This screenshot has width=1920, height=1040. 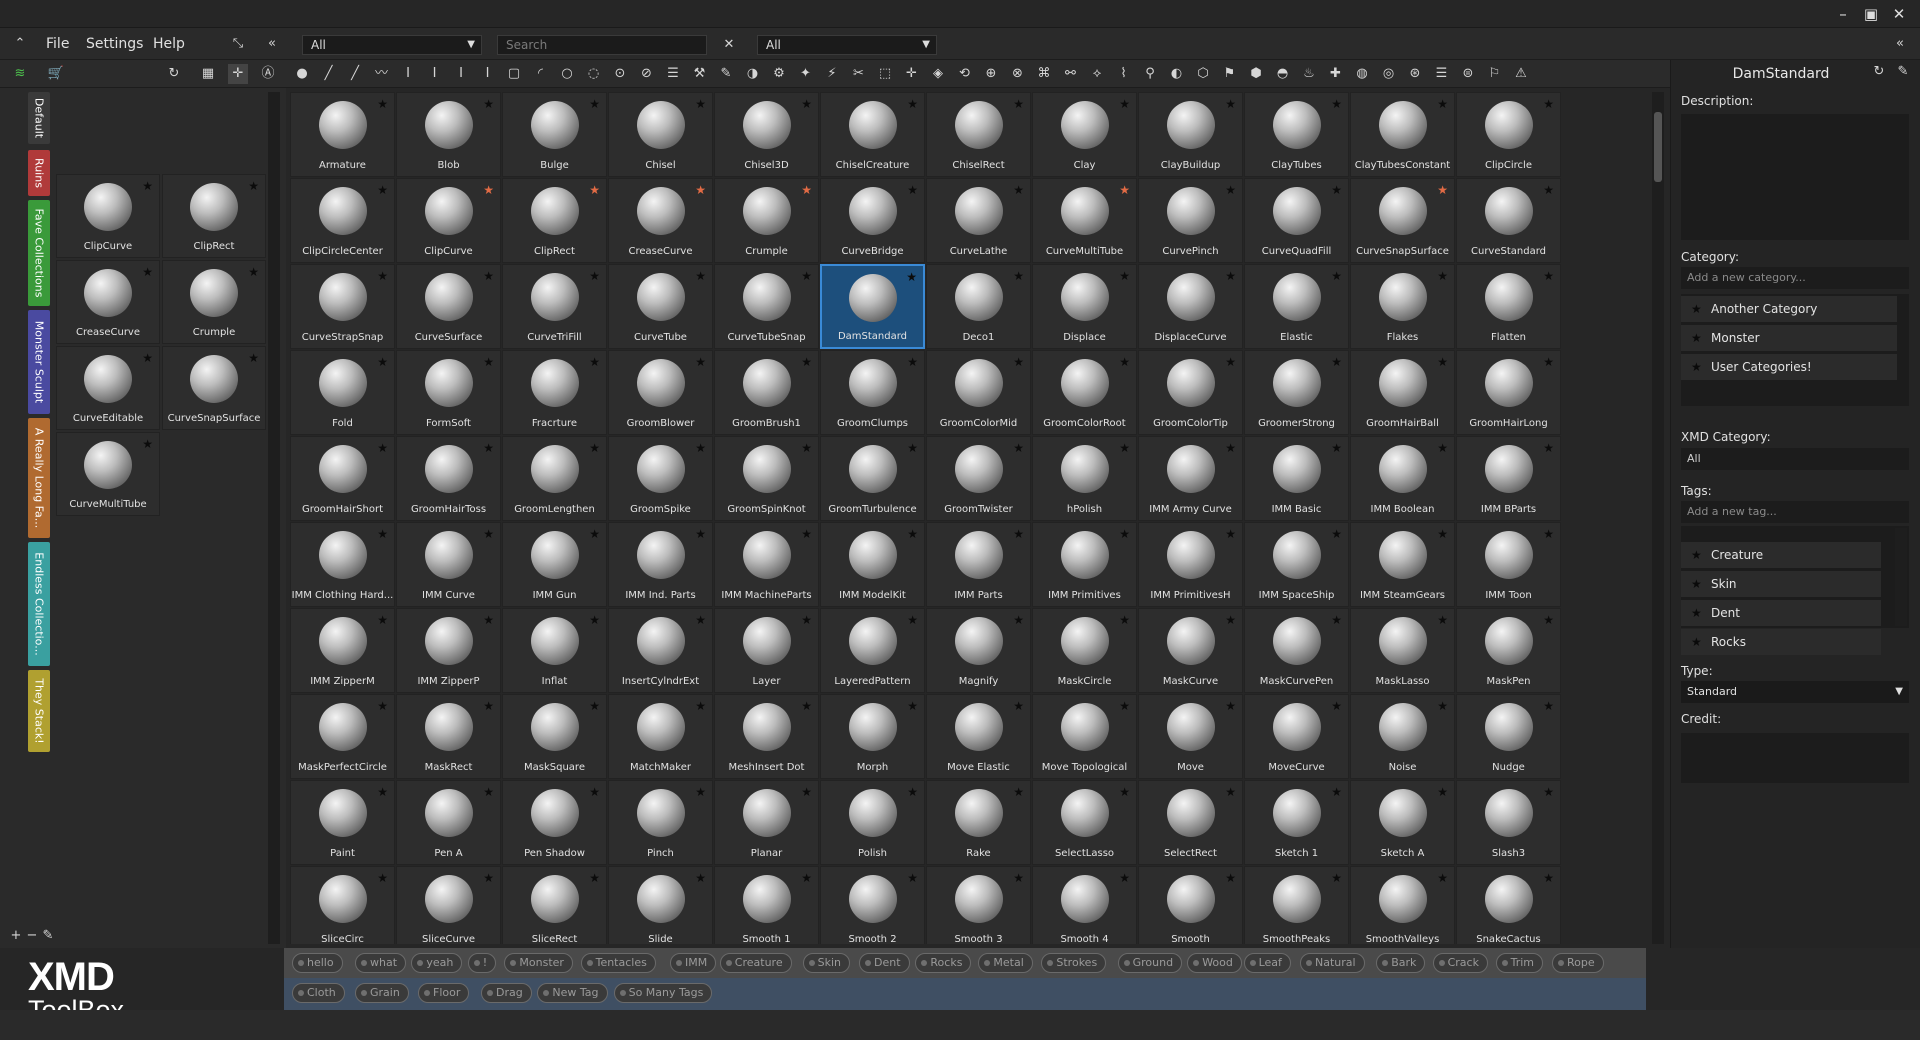 What do you see at coordinates (342, 736) in the screenshot?
I see `brush-tile: ★ MaskPerfectCircle` at bounding box center [342, 736].